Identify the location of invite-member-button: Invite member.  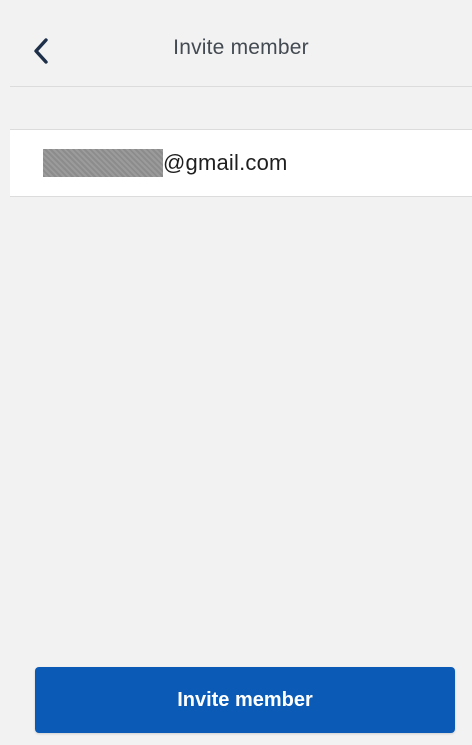
(245, 700).